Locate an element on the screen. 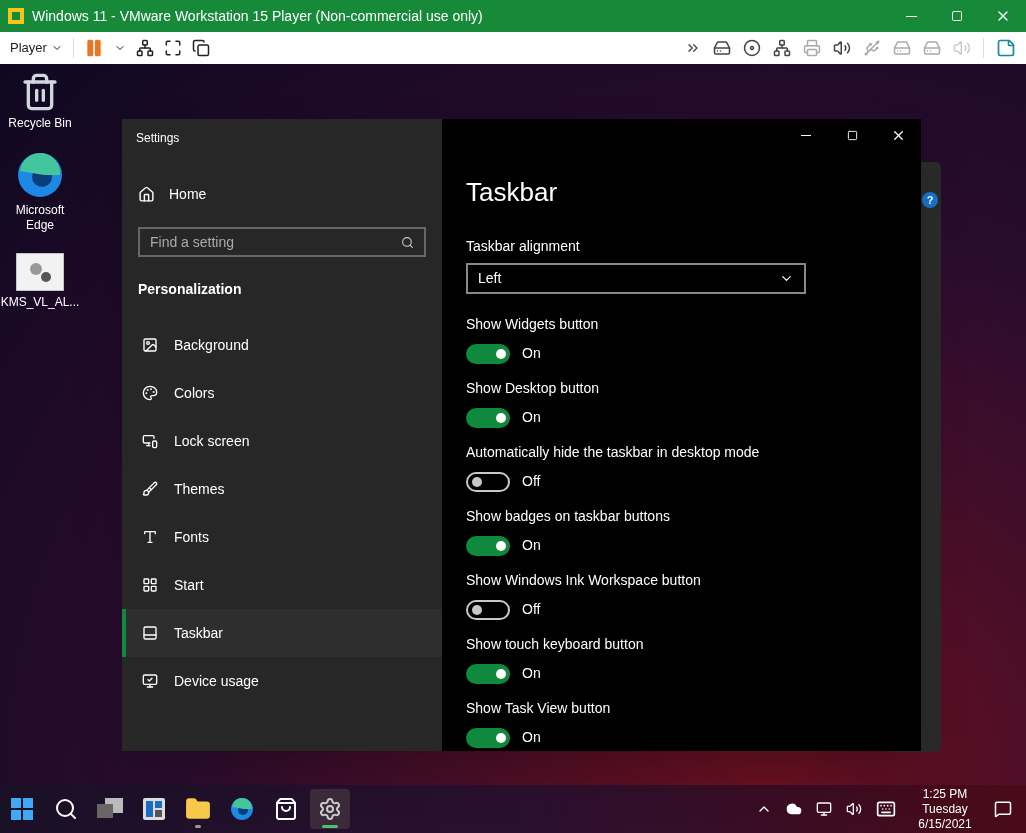  picture-icon is located at coordinates (150, 345).